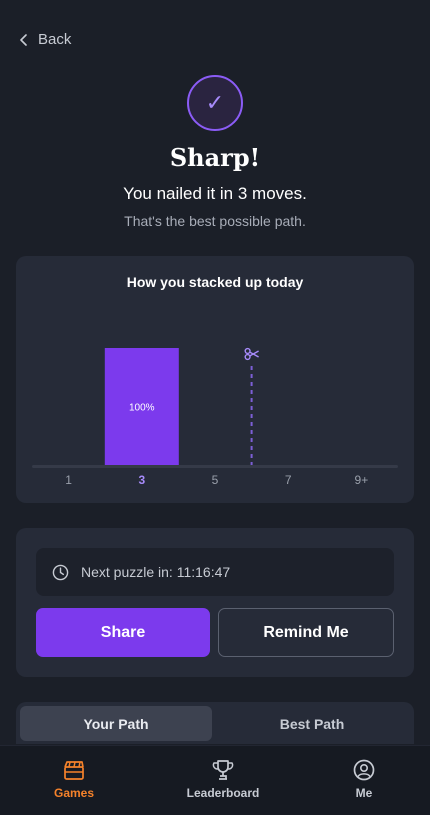 The image size is (430, 815). What do you see at coordinates (141, 480) in the screenshot?
I see `chart-tick-label: 3` at bounding box center [141, 480].